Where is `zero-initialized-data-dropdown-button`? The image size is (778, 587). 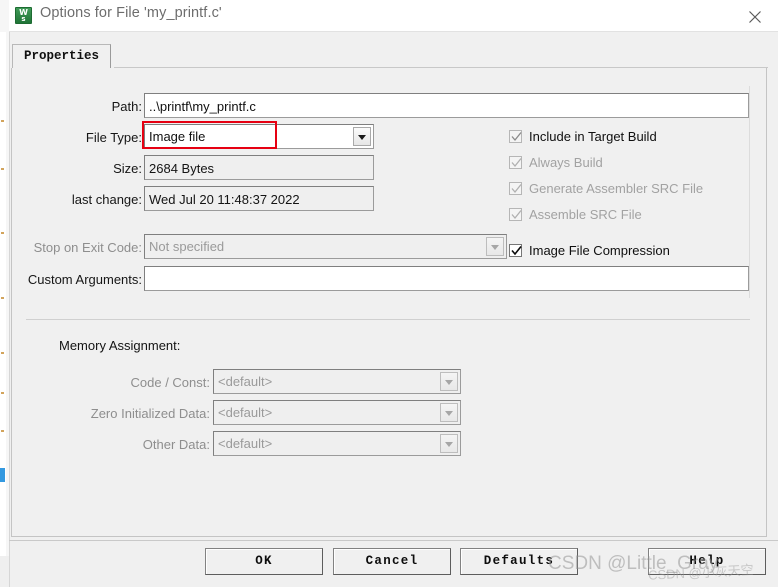
zero-initialized-data-dropdown-button is located at coordinates (449, 412).